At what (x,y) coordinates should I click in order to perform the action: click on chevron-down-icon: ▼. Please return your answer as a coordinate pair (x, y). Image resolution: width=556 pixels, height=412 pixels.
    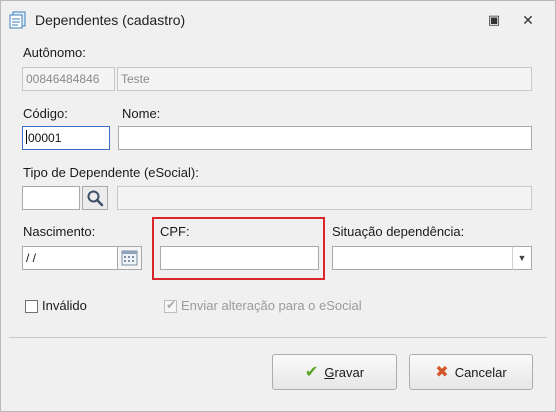
    Looking at the image, I should click on (522, 258).